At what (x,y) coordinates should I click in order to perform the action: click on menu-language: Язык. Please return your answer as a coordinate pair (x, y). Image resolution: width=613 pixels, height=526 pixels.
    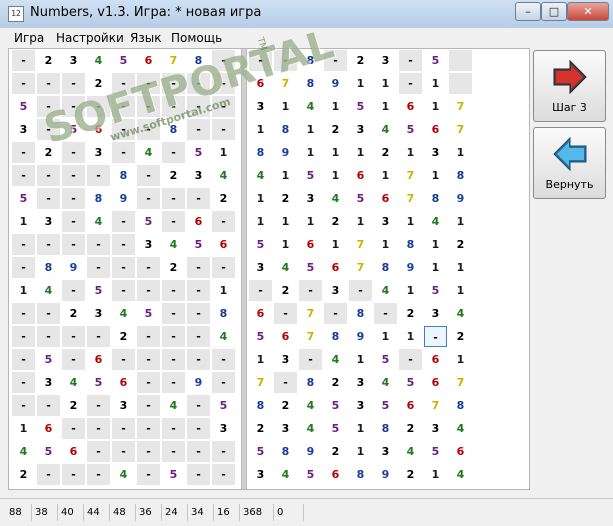
    Looking at the image, I should click on (145, 38).